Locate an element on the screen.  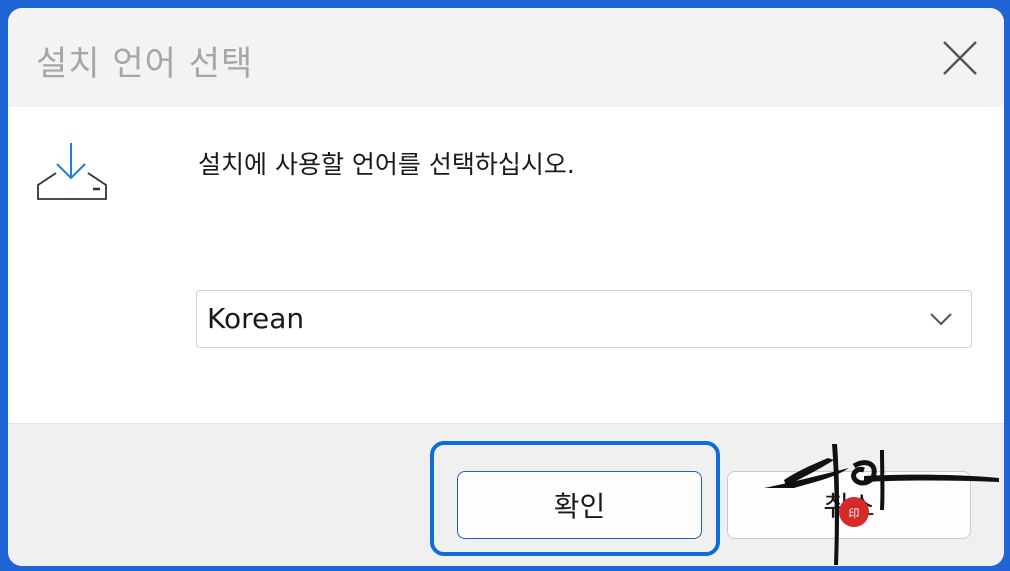
svg-text: 印 is located at coordinates (854, 513).